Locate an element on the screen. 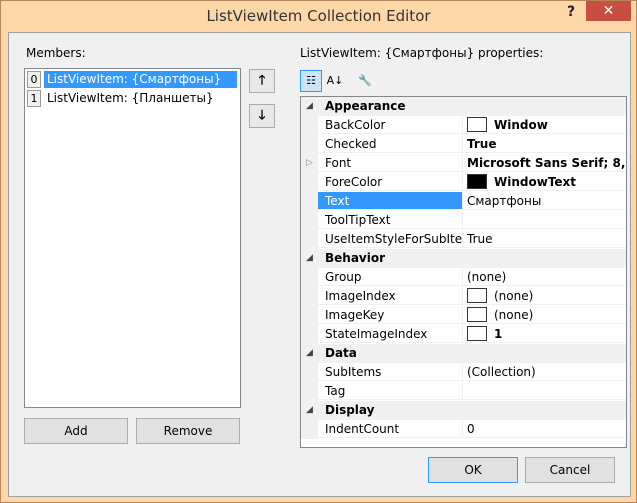 The height and width of the screenshot is (503, 637). category-row: ◢ Display is located at coordinates (463, 410).